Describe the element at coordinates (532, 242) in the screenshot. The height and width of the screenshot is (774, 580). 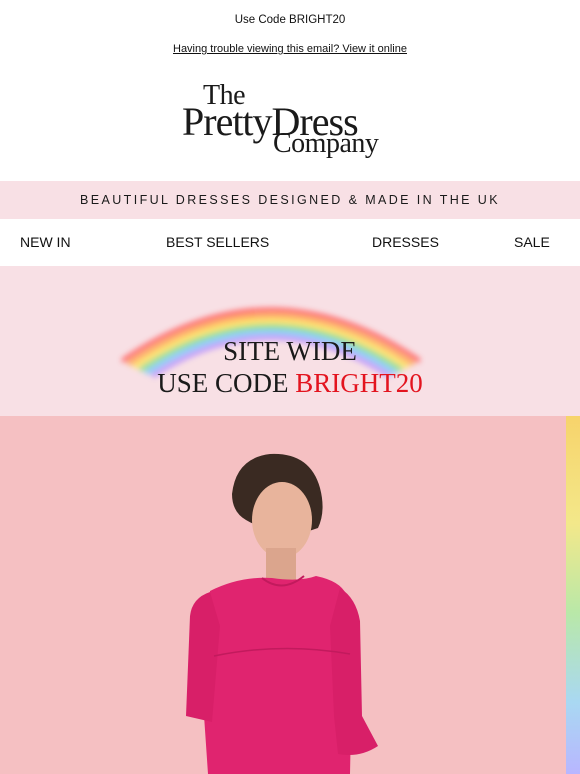
I see `nav-item-sale: SALE` at that location.